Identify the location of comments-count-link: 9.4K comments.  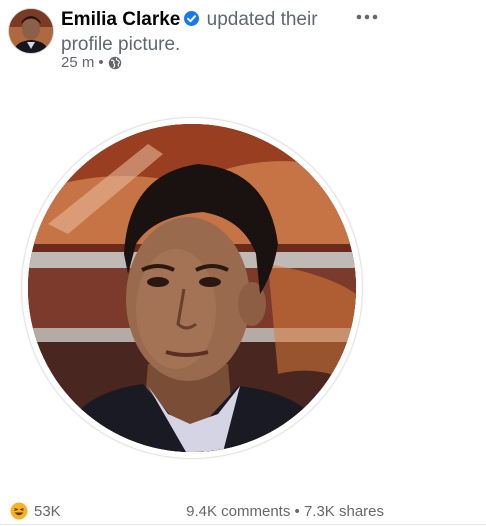
(238, 511).